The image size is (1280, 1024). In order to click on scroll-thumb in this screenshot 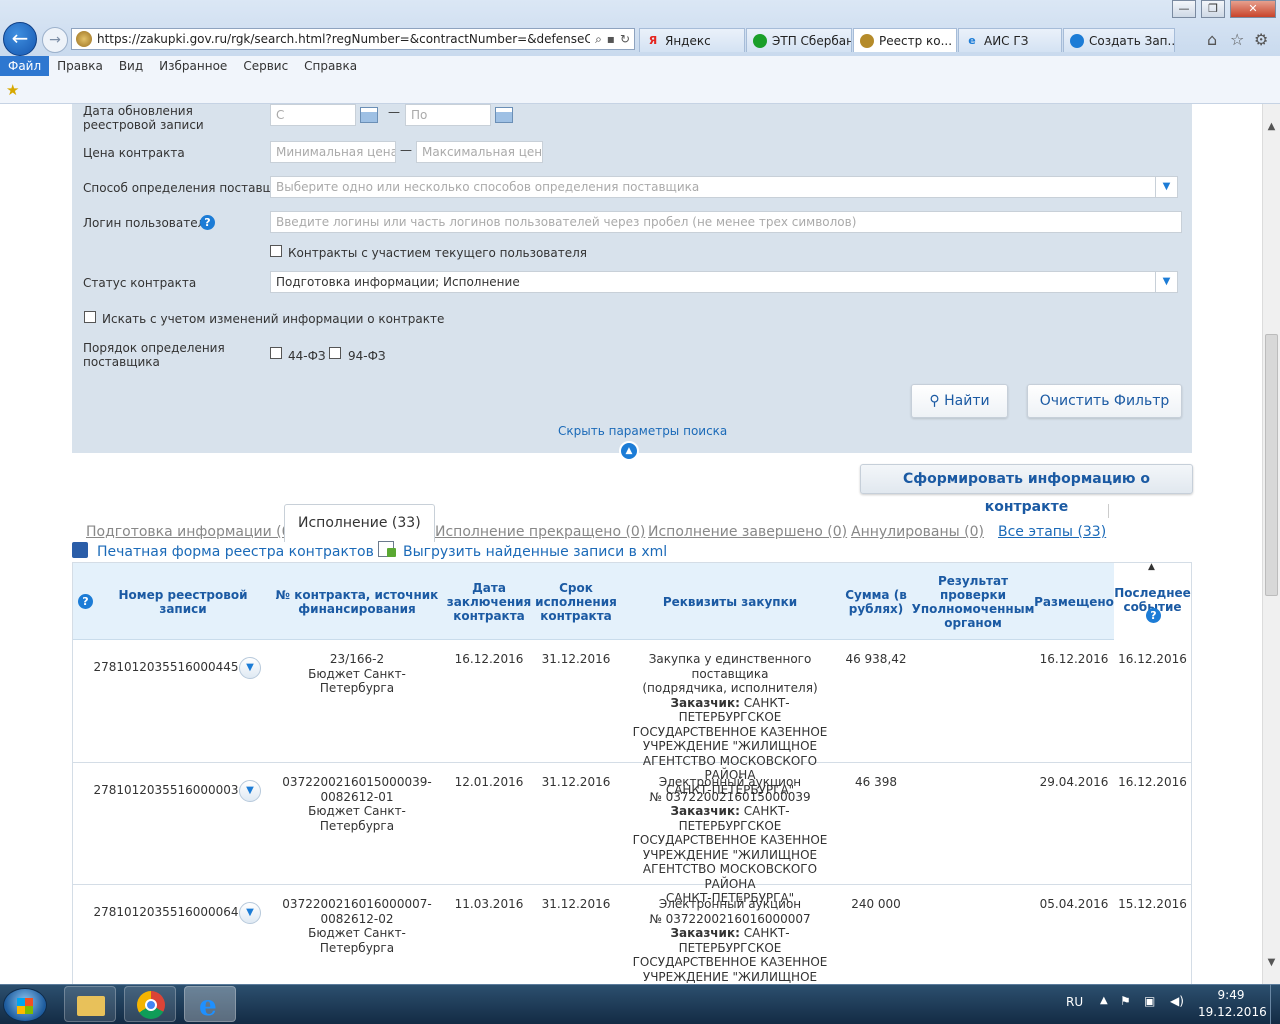, I will do `click(1271, 465)`.